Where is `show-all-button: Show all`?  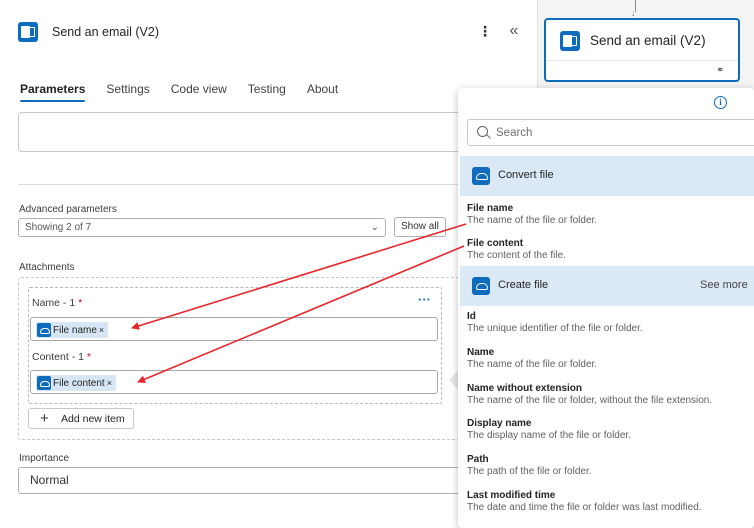 show-all-button: Show all is located at coordinates (420, 227).